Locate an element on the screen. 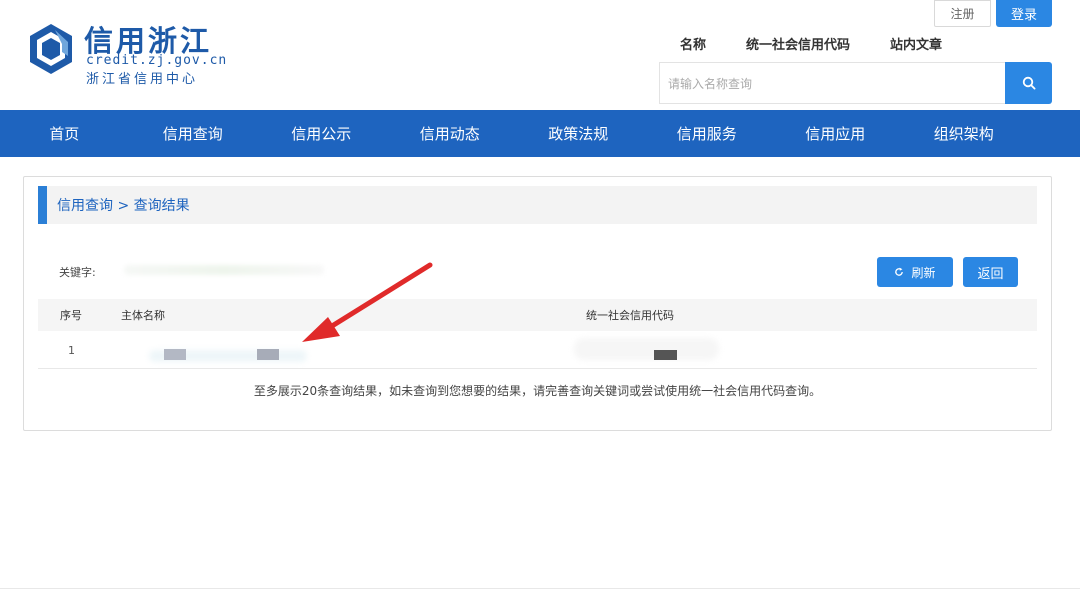 The height and width of the screenshot is (591, 1080). nav-item-credit-applications: 信用应用 is located at coordinates (835, 133).